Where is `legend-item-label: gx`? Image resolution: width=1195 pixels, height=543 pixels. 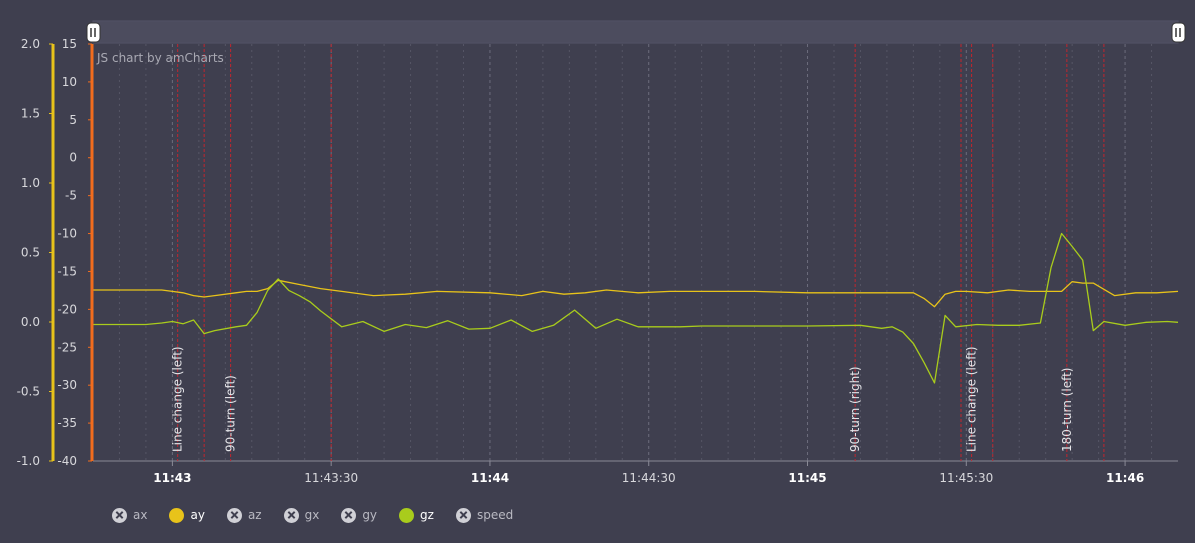
legend-item-label: gx is located at coordinates (312, 515).